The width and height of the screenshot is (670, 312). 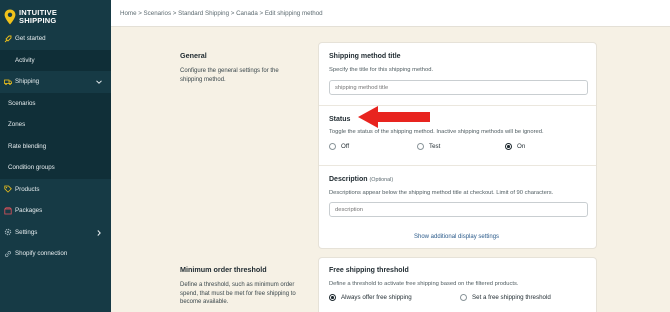 What do you see at coordinates (428, 146) in the screenshot?
I see `status-radio-test: Test` at bounding box center [428, 146].